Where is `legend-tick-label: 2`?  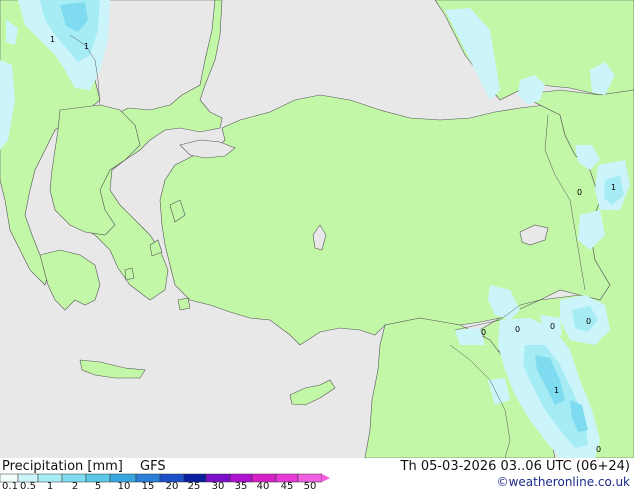 legend-tick-label: 2 is located at coordinates (75, 486).